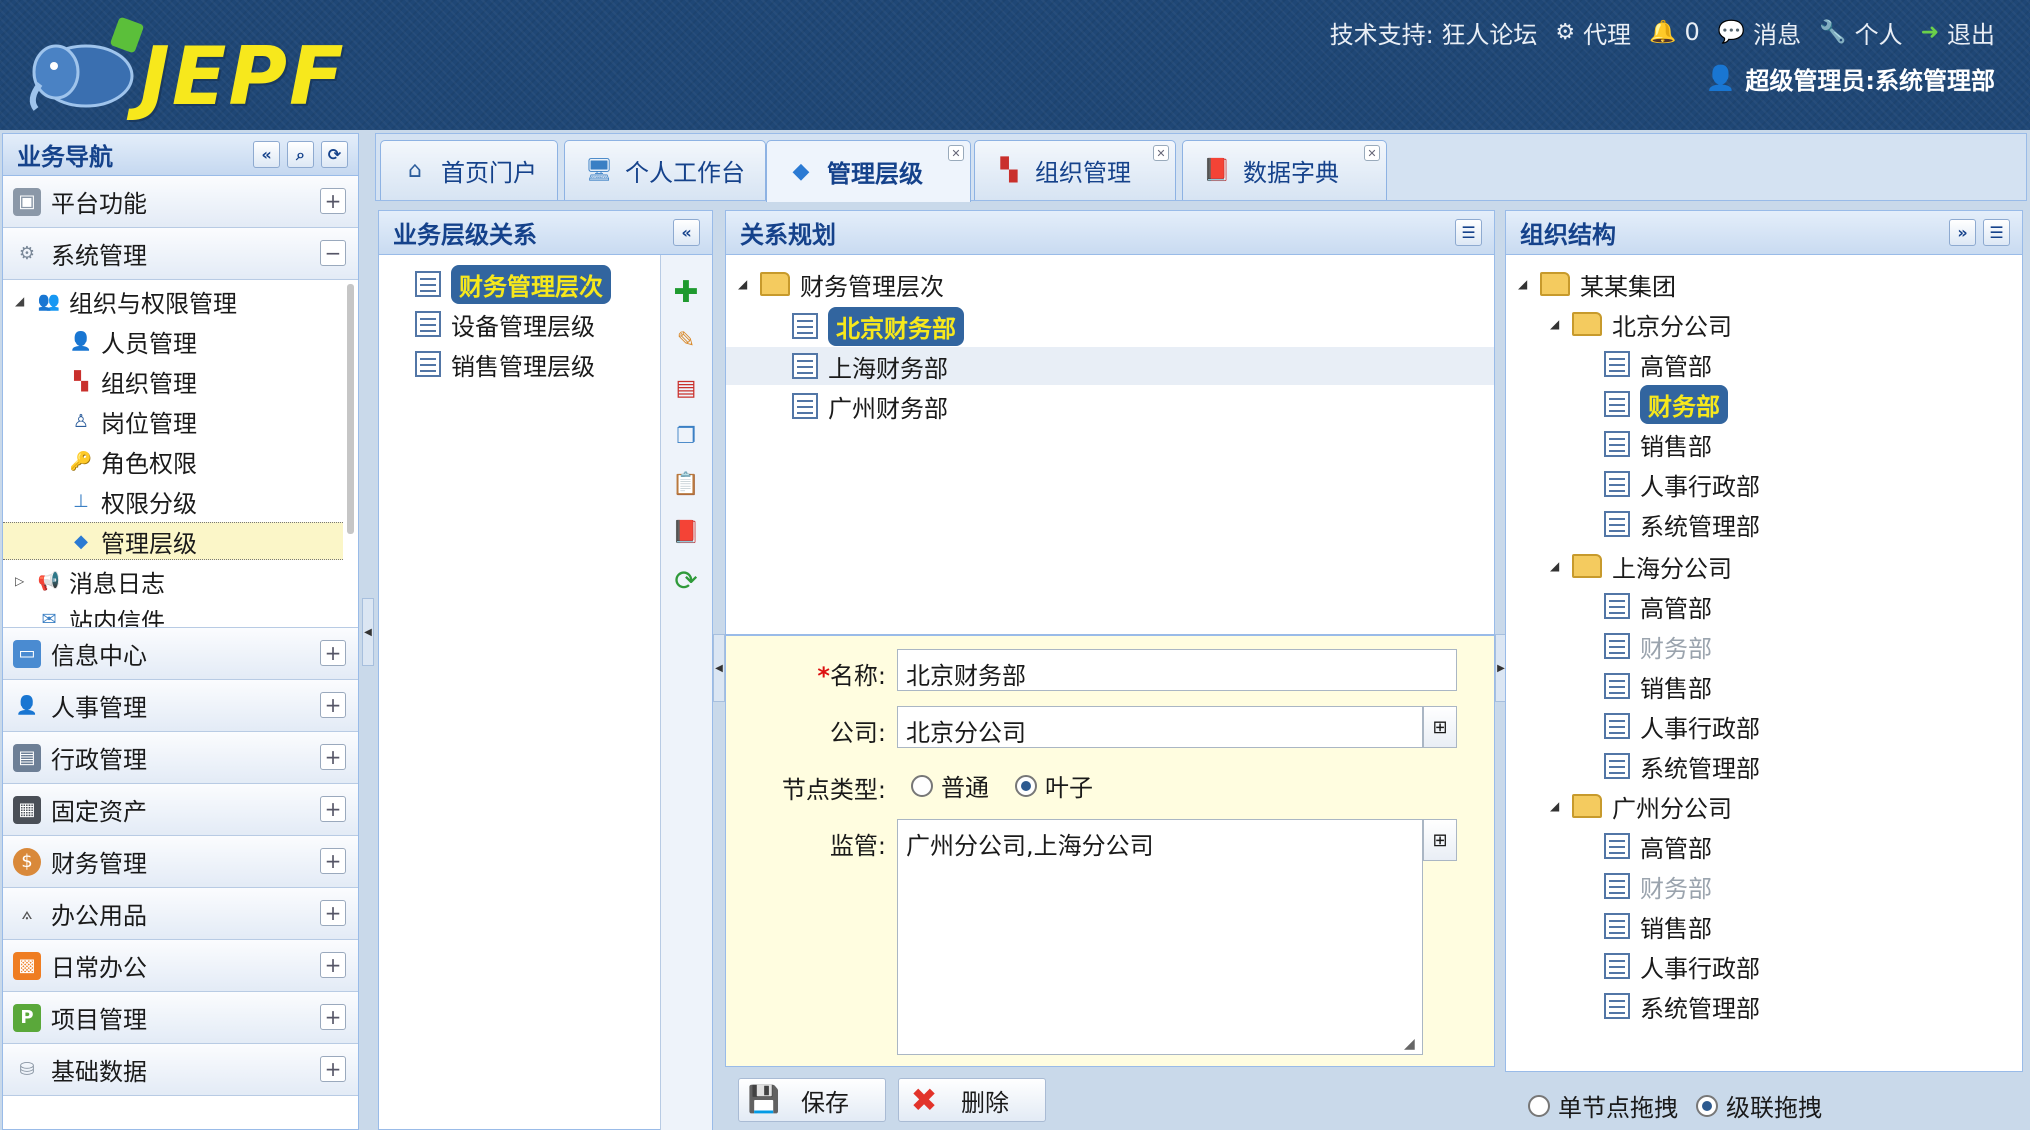 This screenshot has height=1130, width=2030. I want to click on collapse-left-button: «, so click(266, 154).